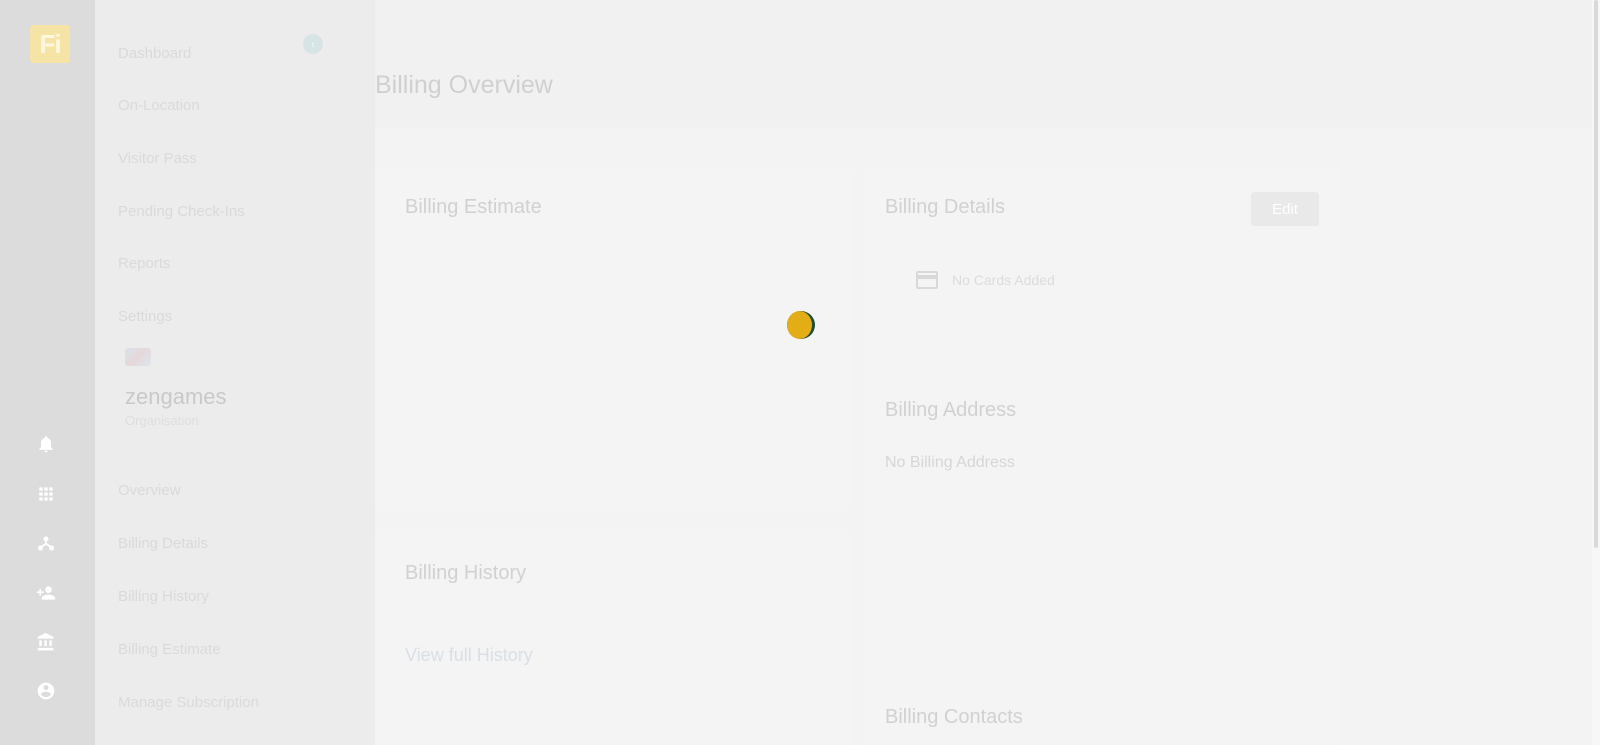 Image resolution: width=1600 pixels, height=745 pixels. I want to click on billing-contacts-title: Billing Contacts, so click(954, 717).